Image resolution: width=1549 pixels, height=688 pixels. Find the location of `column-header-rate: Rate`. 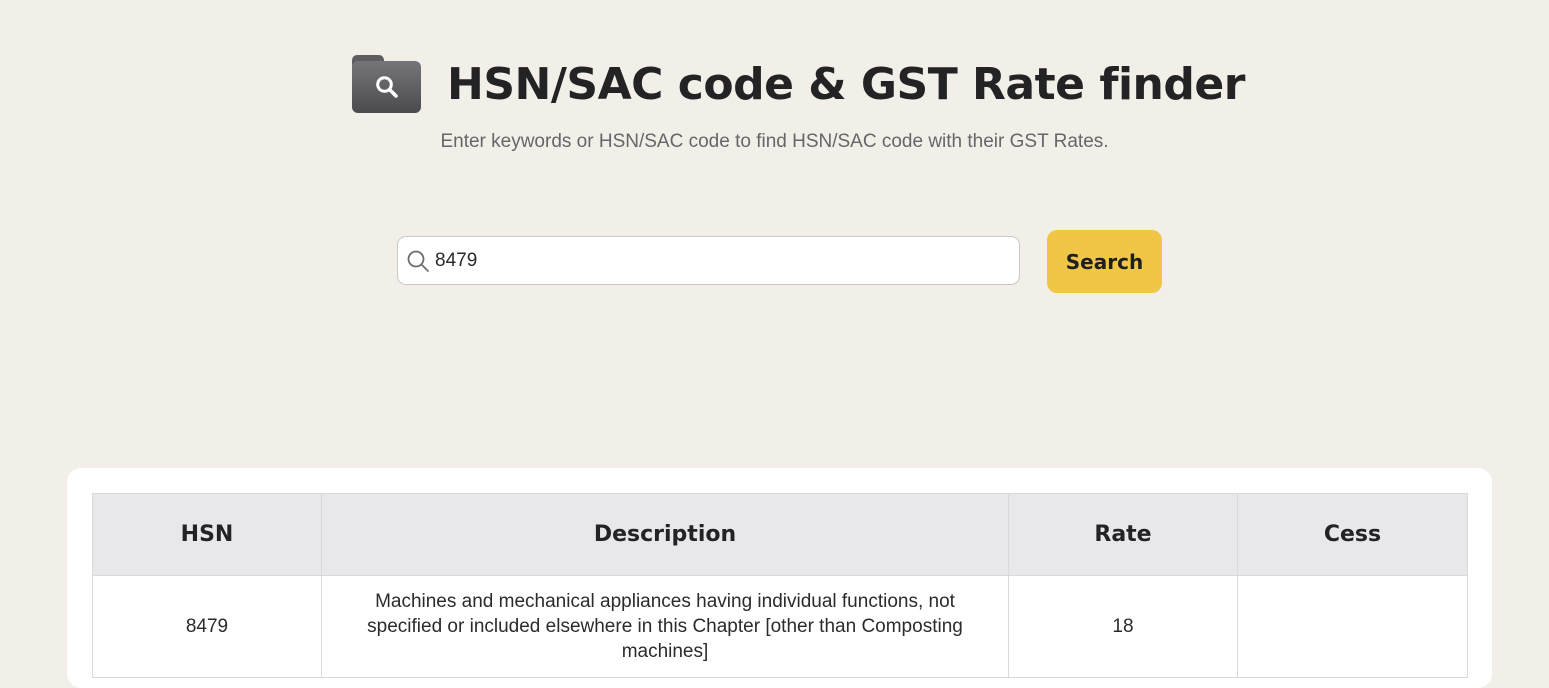

column-header-rate: Rate is located at coordinates (1123, 534).